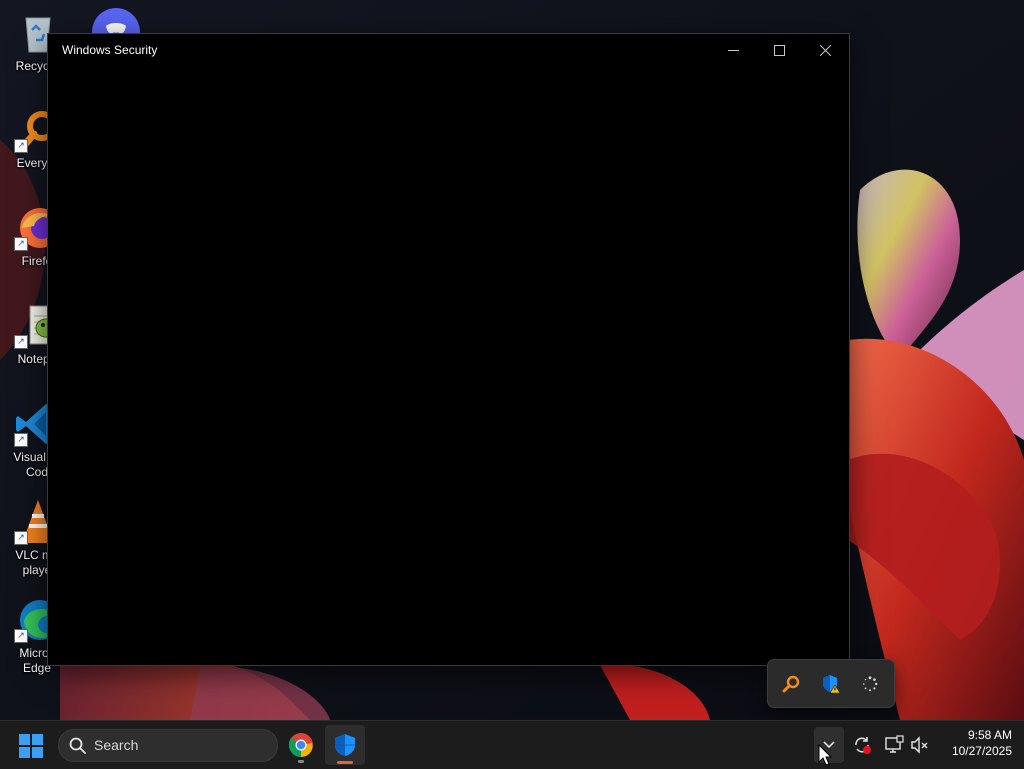 This screenshot has height=769, width=1024. Describe the element at coordinates (894, 745) in the screenshot. I see `display-projection-icon` at that location.